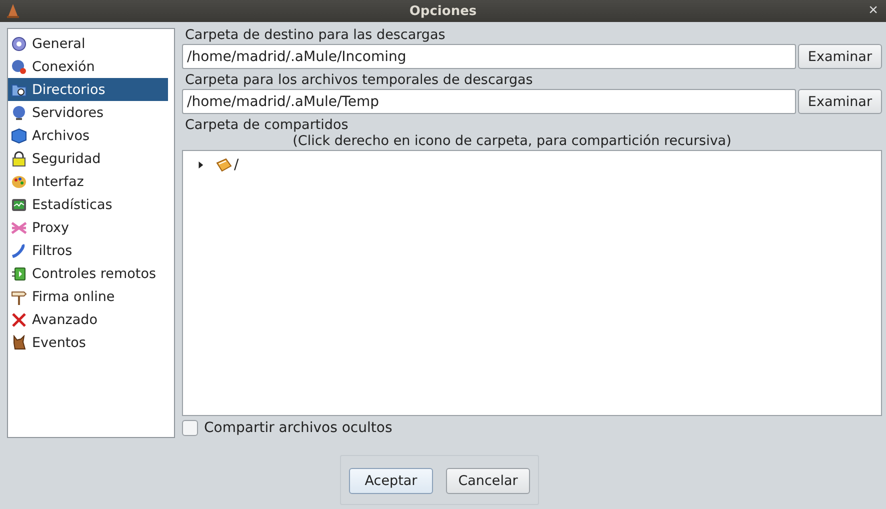 Image resolution: width=886 pixels, height=509 pixels. I want to click on cancel-button: Cancelar, so click(488, 481).